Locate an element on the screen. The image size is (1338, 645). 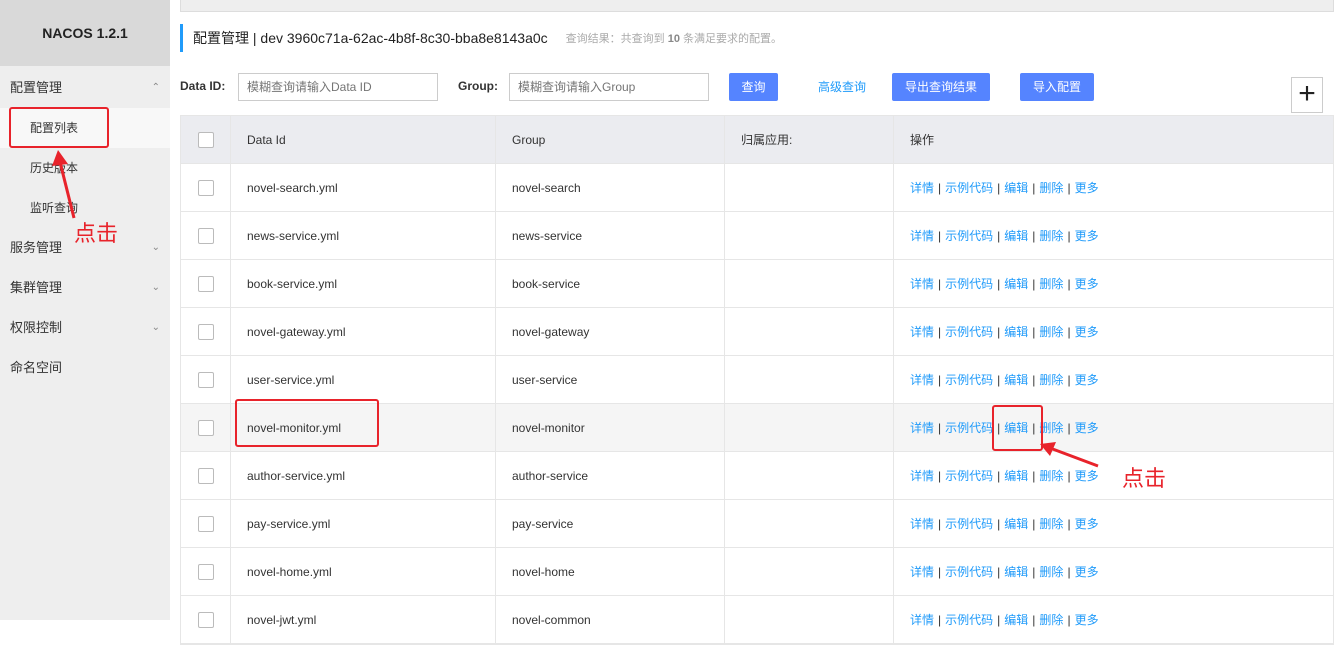
select-all-checkbox is located at coordinates (205, 140).